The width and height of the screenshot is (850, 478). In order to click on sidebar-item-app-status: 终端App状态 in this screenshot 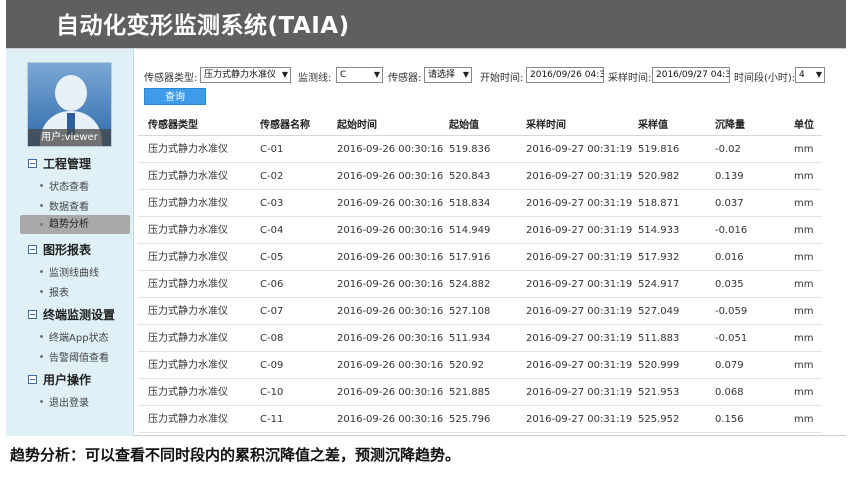, I will do `click(74, 336)`.